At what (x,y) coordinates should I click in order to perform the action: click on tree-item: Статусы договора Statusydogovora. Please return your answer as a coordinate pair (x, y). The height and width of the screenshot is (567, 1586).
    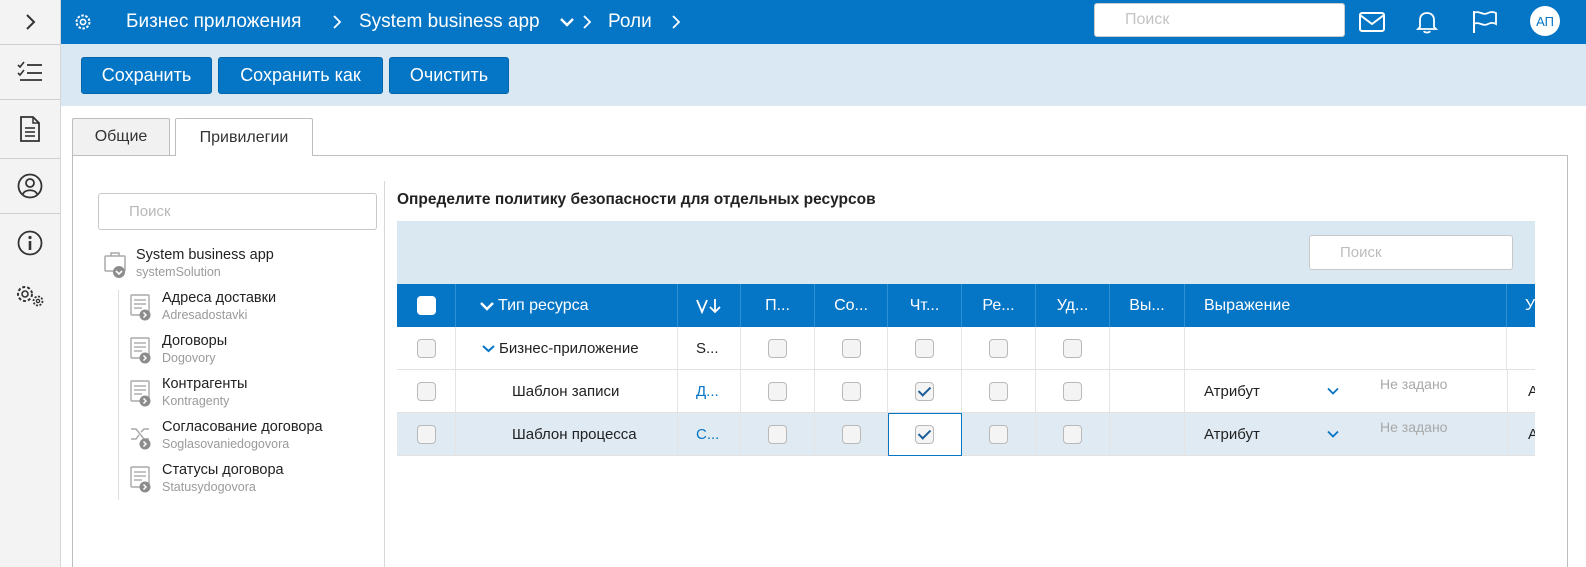
    Looking at the image, I should click on (207, 479).